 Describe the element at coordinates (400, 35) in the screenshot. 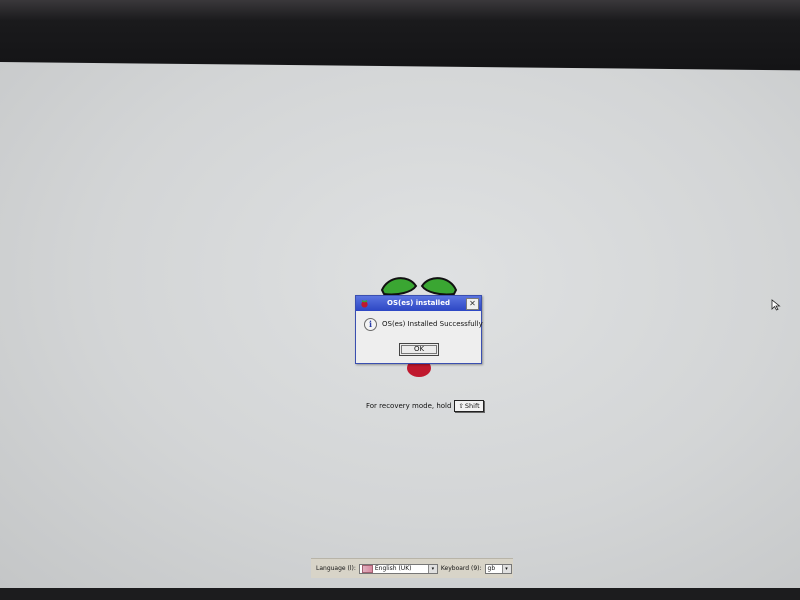

I see `monitor-bezel-top` at that location.